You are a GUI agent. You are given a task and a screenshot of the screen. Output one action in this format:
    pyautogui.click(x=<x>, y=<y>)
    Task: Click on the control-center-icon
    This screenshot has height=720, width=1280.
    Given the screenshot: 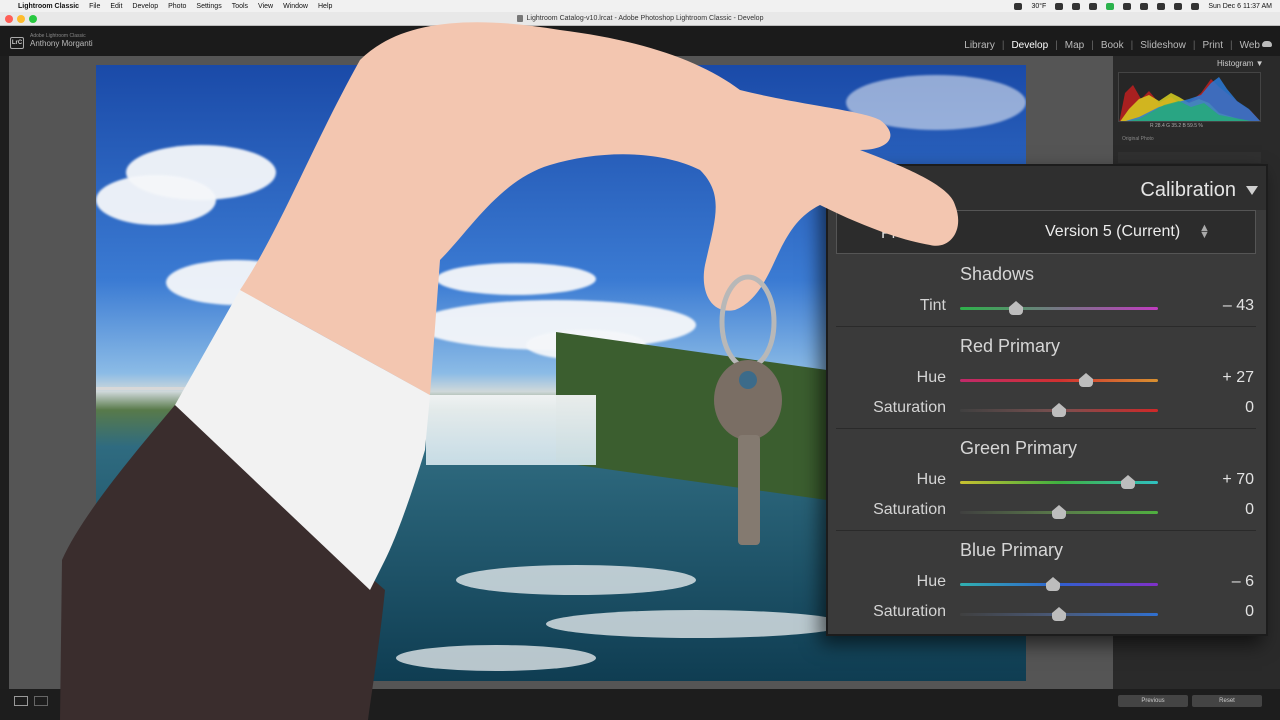 What is the action you would take?
    pyautogui.click(x=1195, y=6)
    